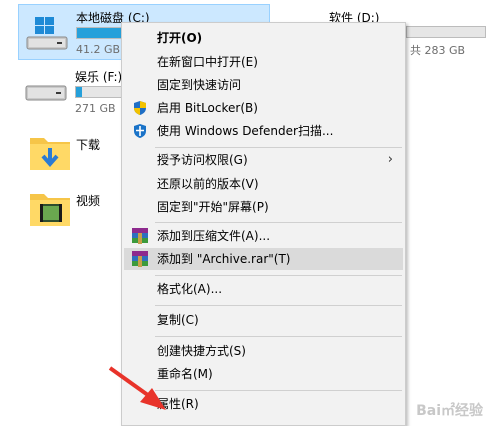  What do you see at coordinates (263, 374) in the screenshot?
I see `menu-item-rename: 重命名(M)` at bounding box center [263, 374].